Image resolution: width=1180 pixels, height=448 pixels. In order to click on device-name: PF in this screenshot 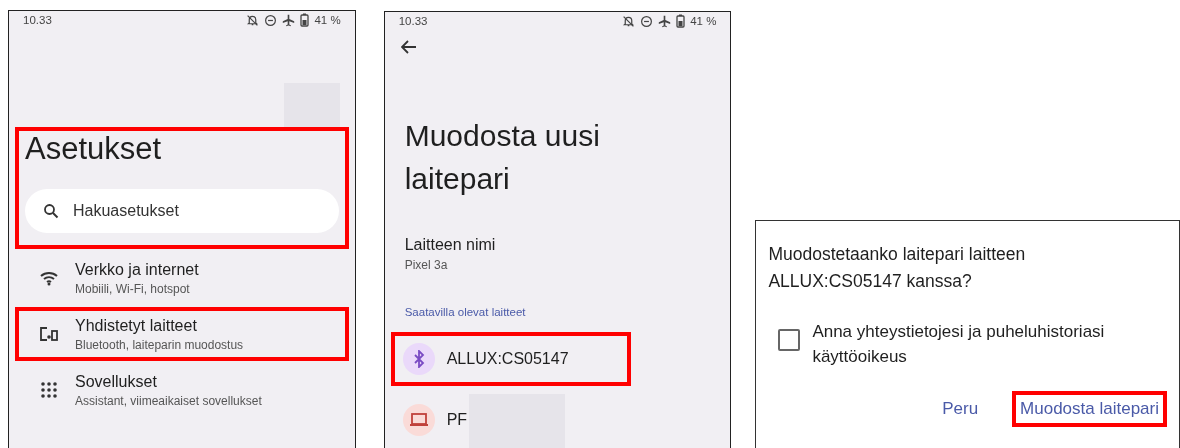, I will do `click(457, 420)`.